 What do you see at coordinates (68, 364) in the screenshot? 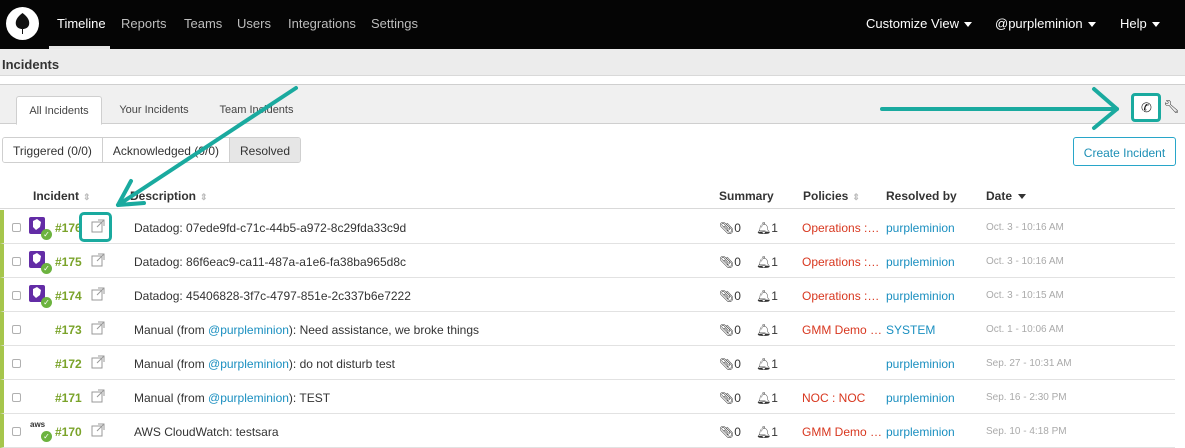
I see `incident-number: #172` at bounding box center [68, 364].